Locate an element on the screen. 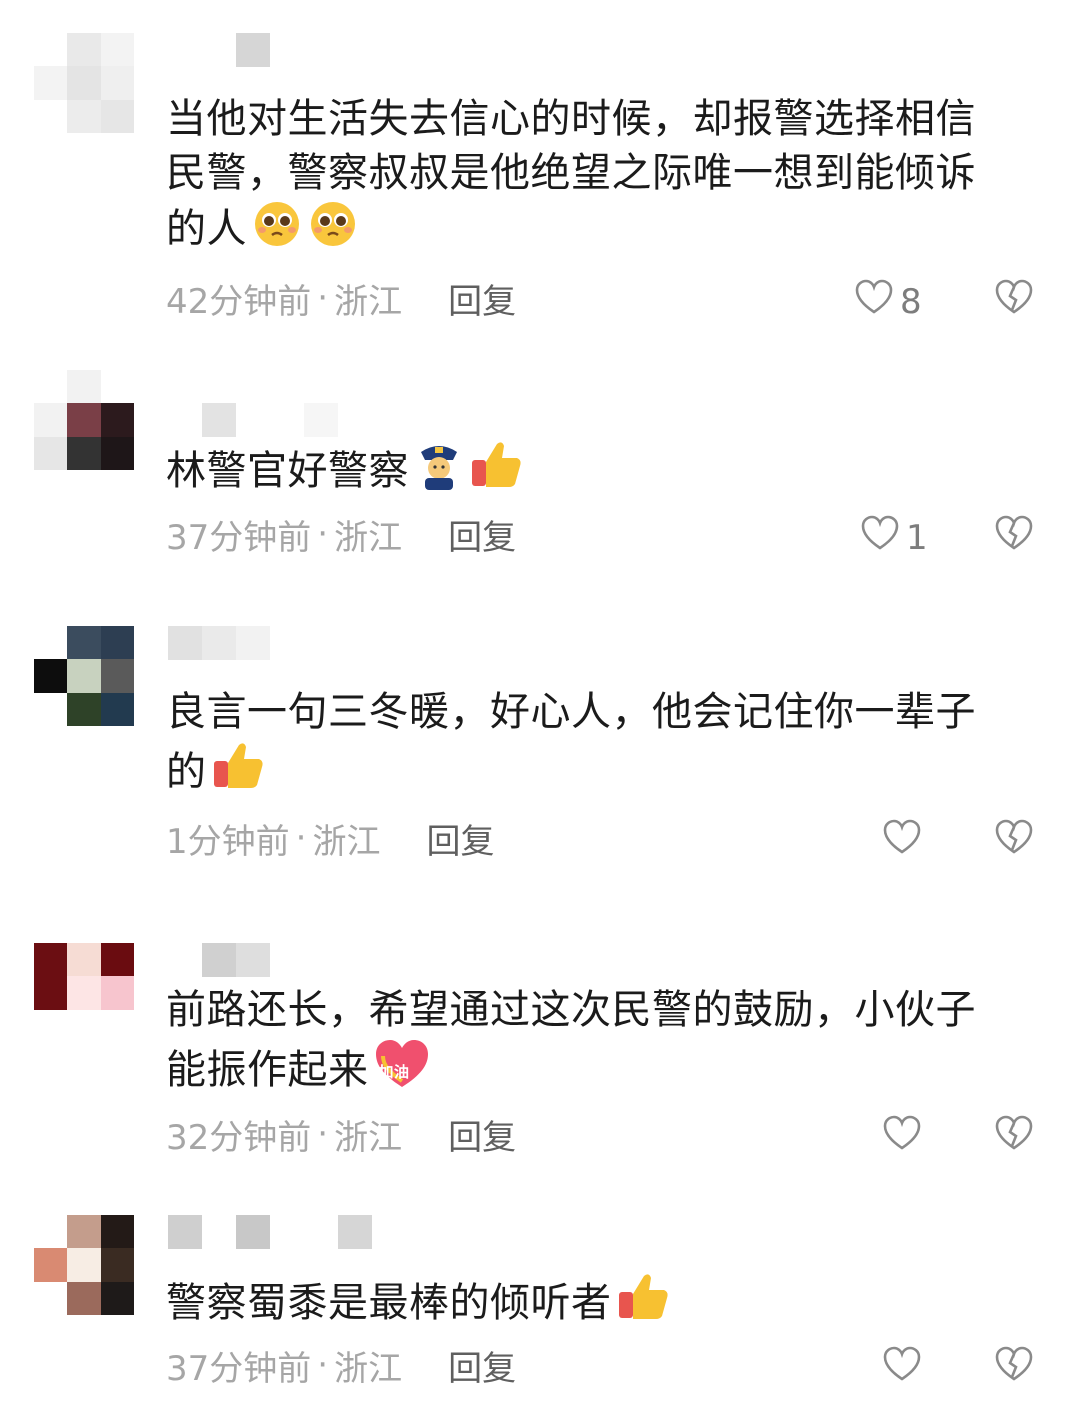 Image resolution: width=1080 pixels, height=1408 pixels. comment-text: 前路还长，希望通过这次民警的鼓励，小伙子能振作起来 加油 is located at coordinates (586, 1043).